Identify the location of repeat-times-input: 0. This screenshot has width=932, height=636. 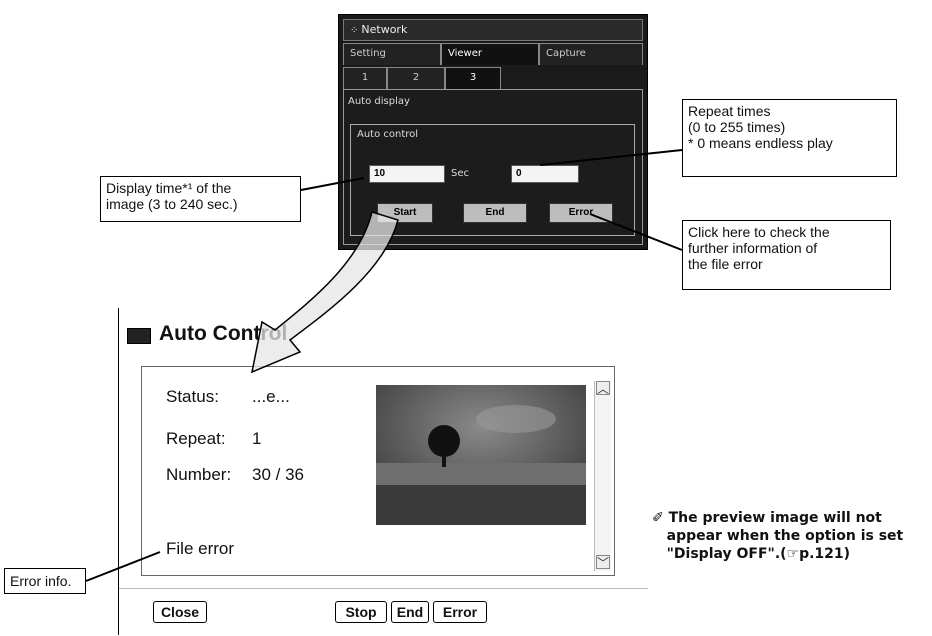
(545, 174).